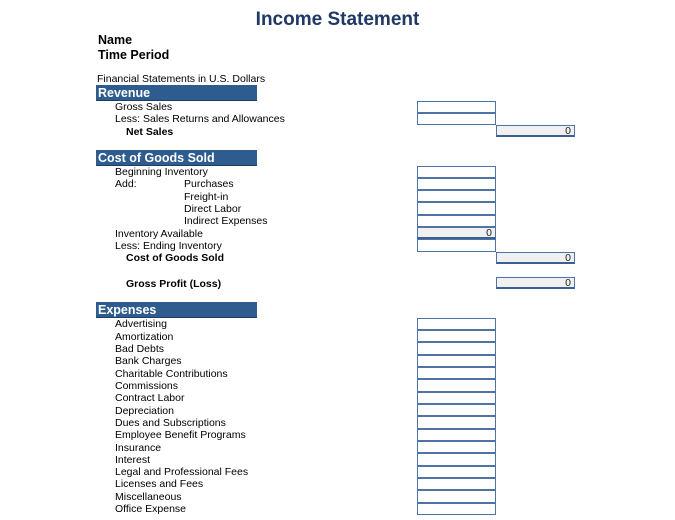 The width and height of the screenshot is (675, 520). What do you see at coordinates (176, 158) in the screenshot?
I see `cogs-section-header: Cost of Goods Sold` at bounding box center [176, 158].